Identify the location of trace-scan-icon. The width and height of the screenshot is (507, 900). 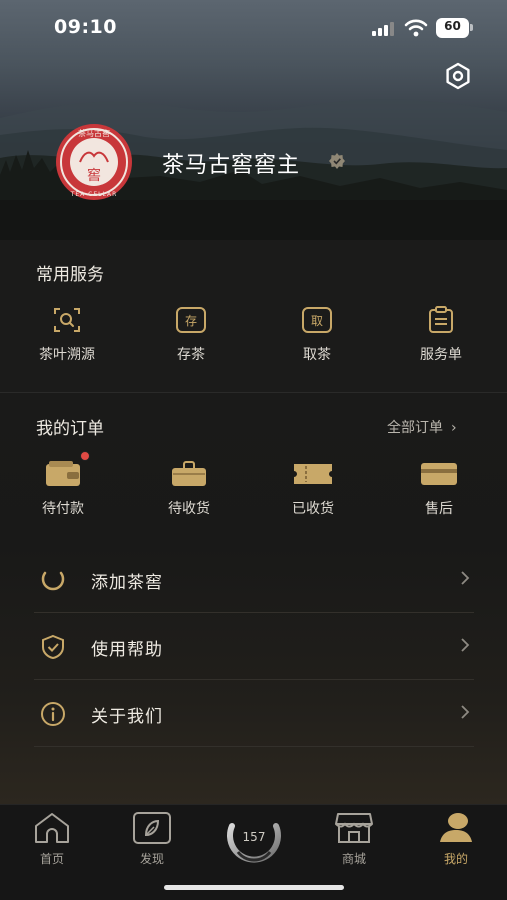
(67, 320).